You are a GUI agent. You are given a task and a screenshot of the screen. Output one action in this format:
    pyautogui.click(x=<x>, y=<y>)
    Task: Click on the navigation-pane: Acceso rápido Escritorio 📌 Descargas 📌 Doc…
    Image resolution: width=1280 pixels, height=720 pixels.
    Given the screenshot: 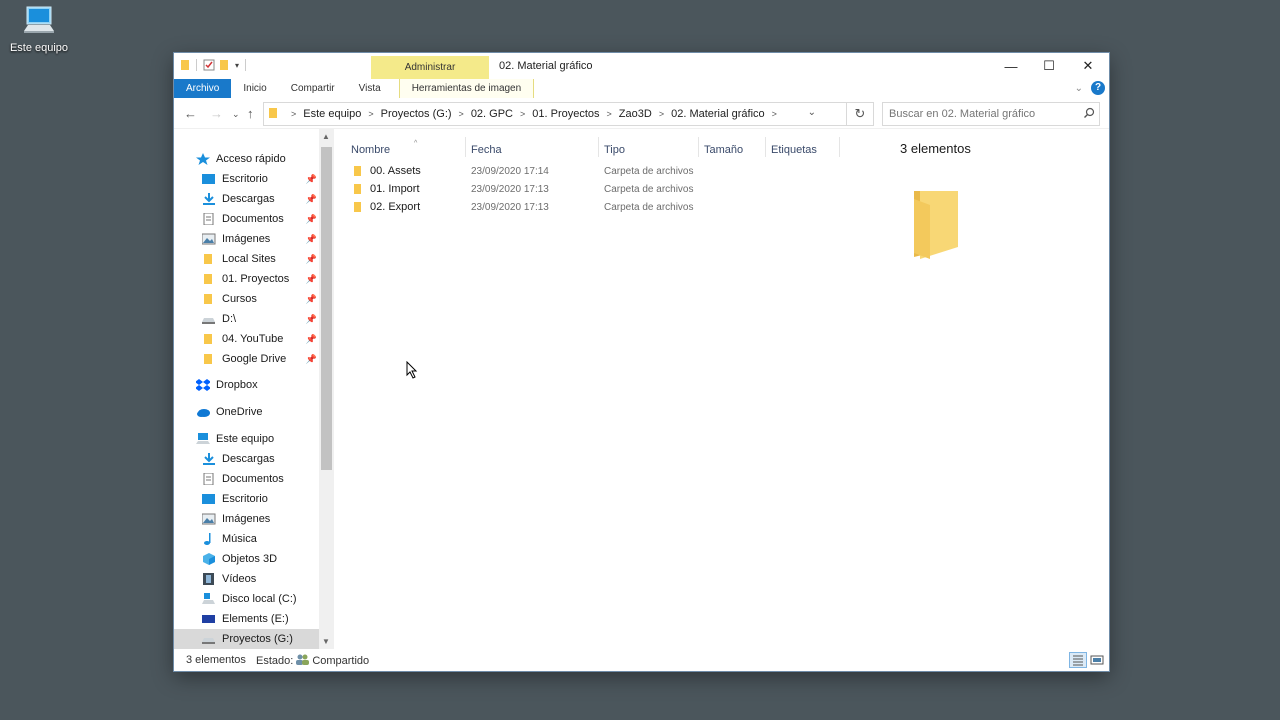 What is the action you would take?
    pyautogui.click(x=254, y=389)
    